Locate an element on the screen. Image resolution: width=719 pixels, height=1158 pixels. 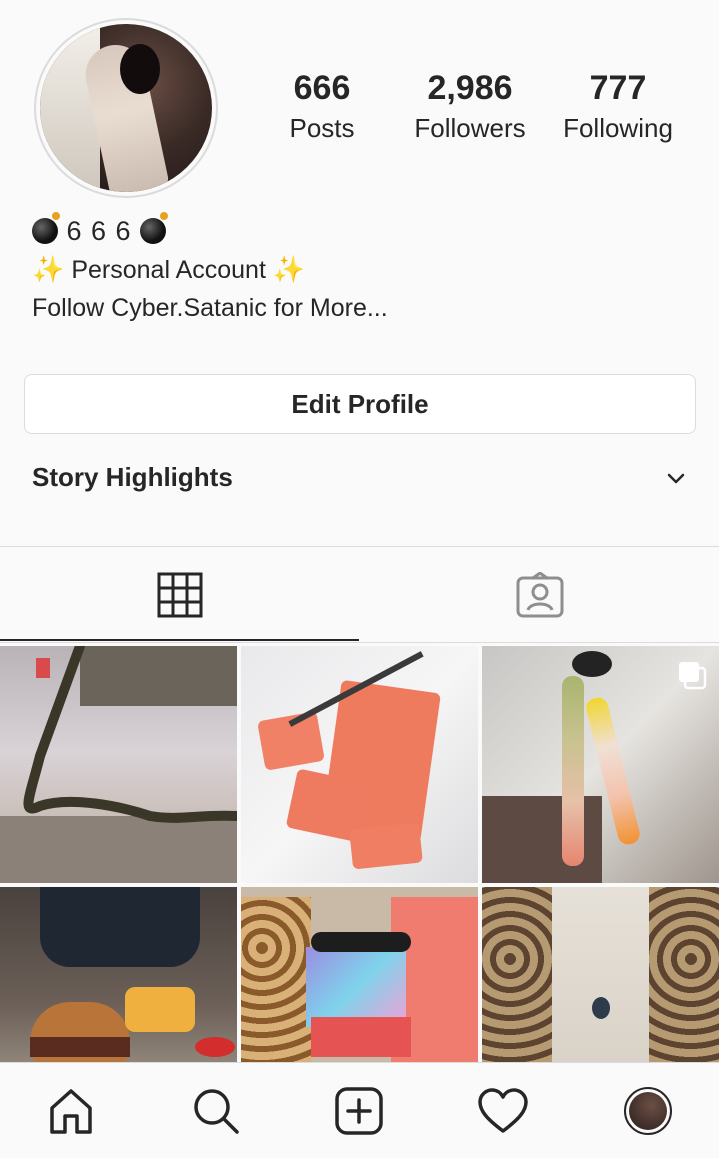
profile-avatar is located at coordinates (126, 108).